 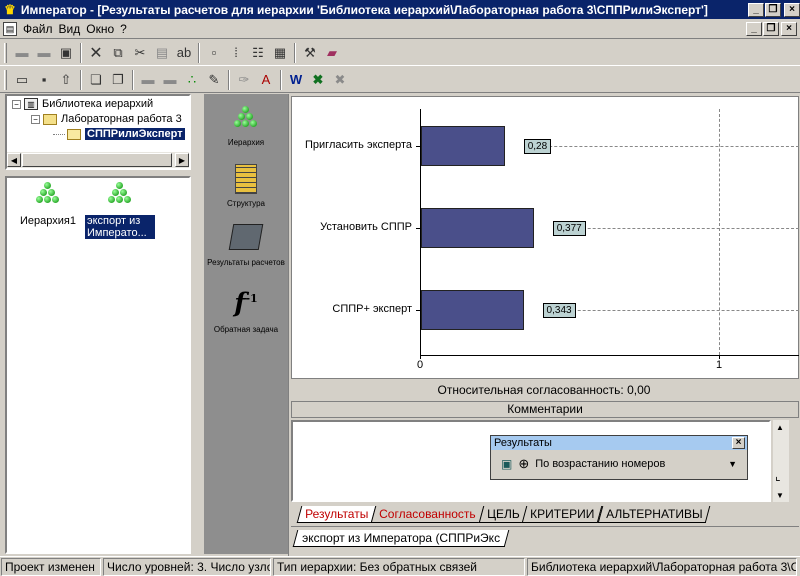 I want to click on scroll-right-icon: ▶, so click(x=182, y=160).